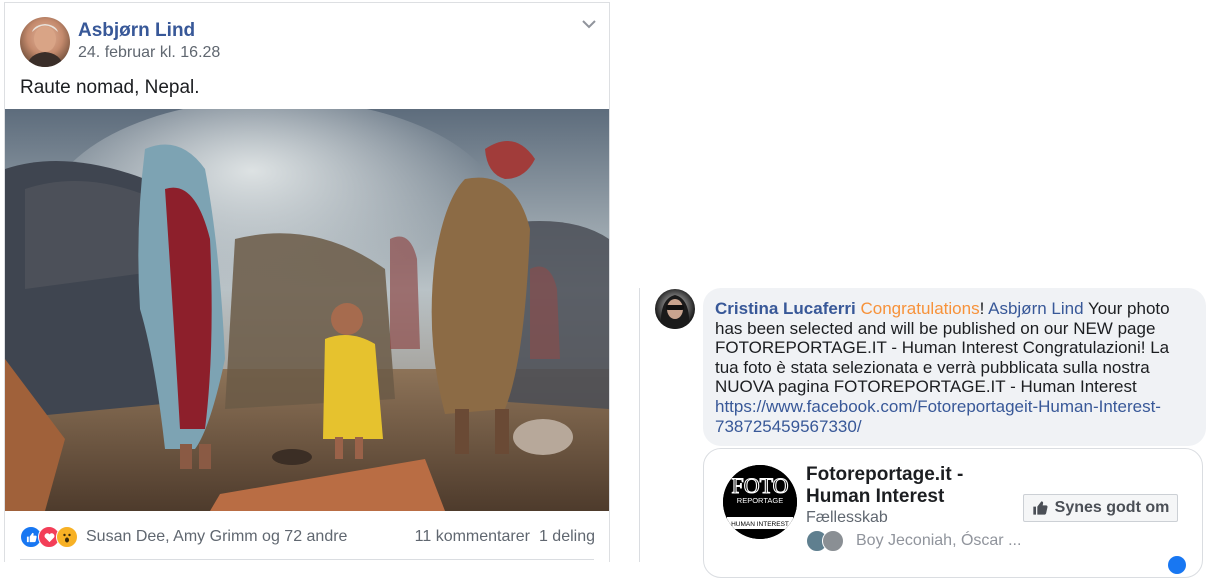 Image resolution: width=1225 pixels, height=578 pixels. What do you see at coordinates (785, 308) in the screenshot?
I see `comment-author: Cristina Lucaferri` at bounding box center [785, 308].